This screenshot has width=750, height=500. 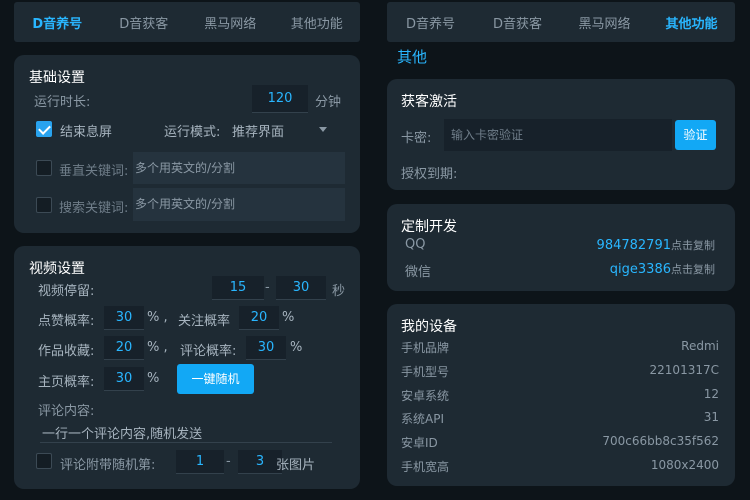 I want to click on collect-percent: % ,, so click(x=157, y=347).